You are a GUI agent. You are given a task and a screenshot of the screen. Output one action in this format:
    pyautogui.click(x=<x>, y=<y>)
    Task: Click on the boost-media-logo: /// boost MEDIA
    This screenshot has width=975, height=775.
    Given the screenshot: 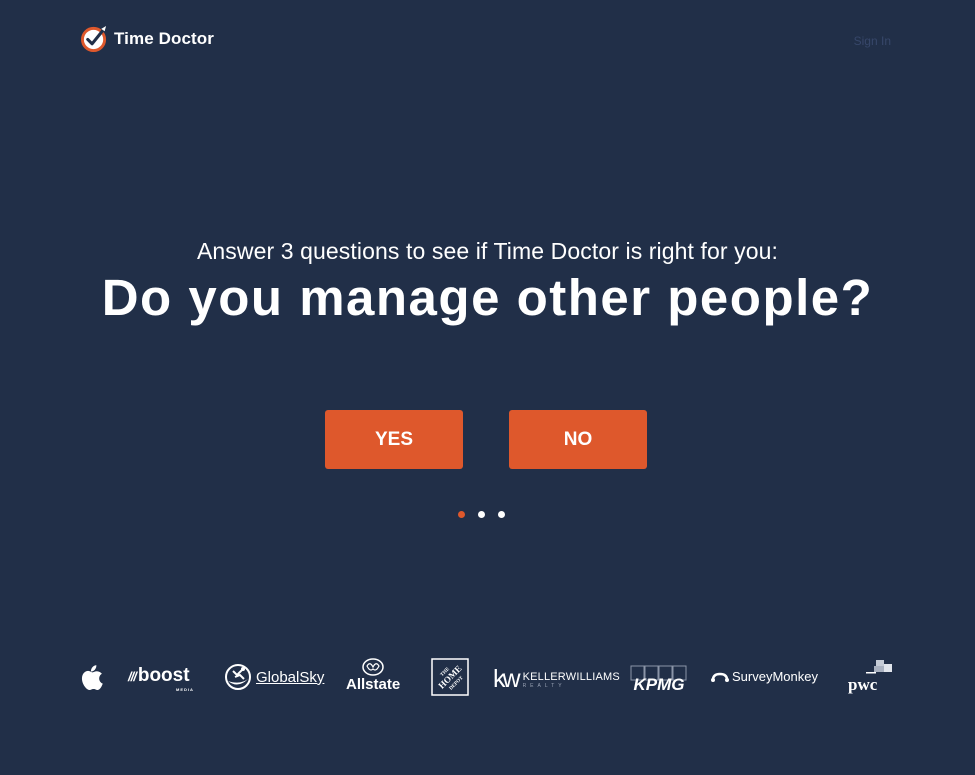 What is the action you would take?
    pyautogui.click(x=160, y=678)
    